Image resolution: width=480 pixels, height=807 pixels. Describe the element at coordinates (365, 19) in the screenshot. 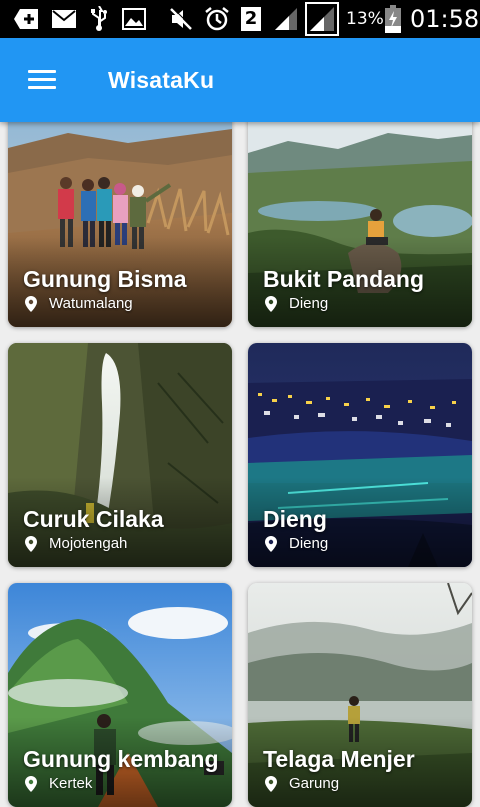

I see `battery-percent: 13%` at that location.